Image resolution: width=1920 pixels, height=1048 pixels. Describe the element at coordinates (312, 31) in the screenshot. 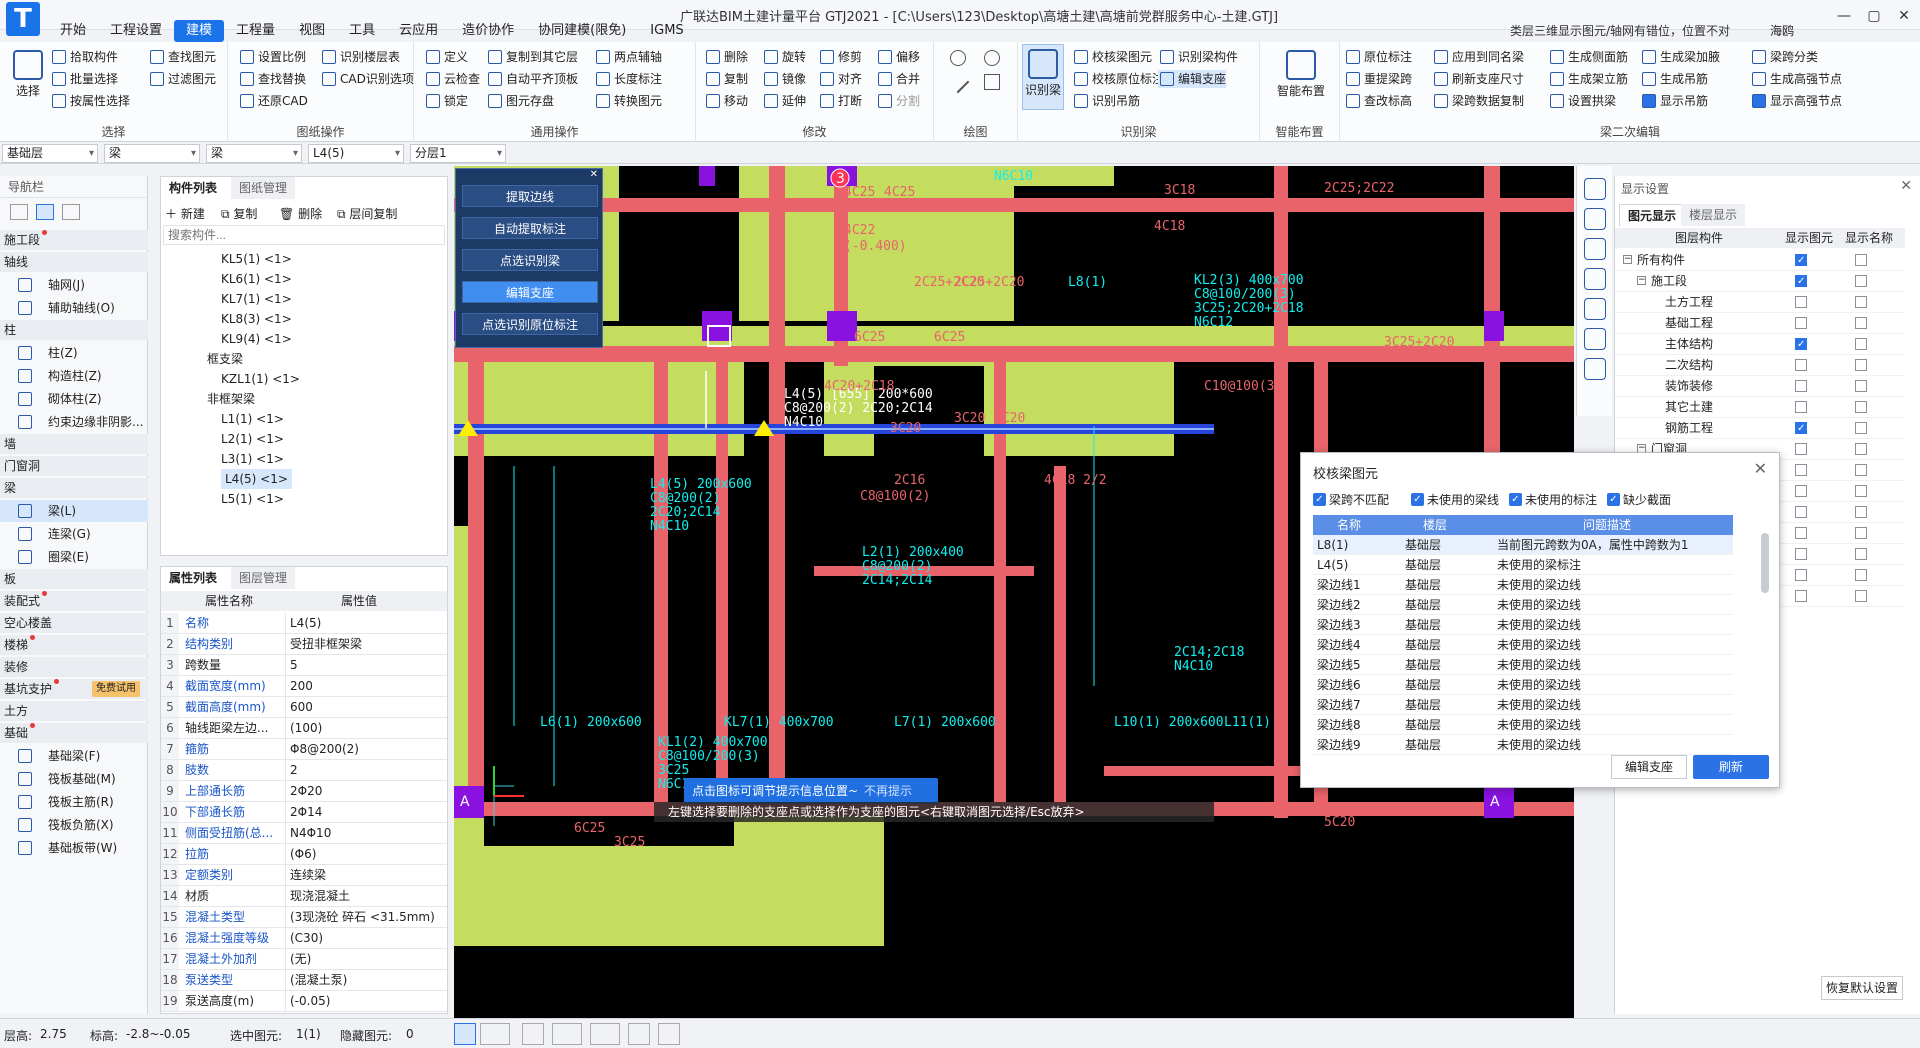

I see `menu-4: 视图` at that location.